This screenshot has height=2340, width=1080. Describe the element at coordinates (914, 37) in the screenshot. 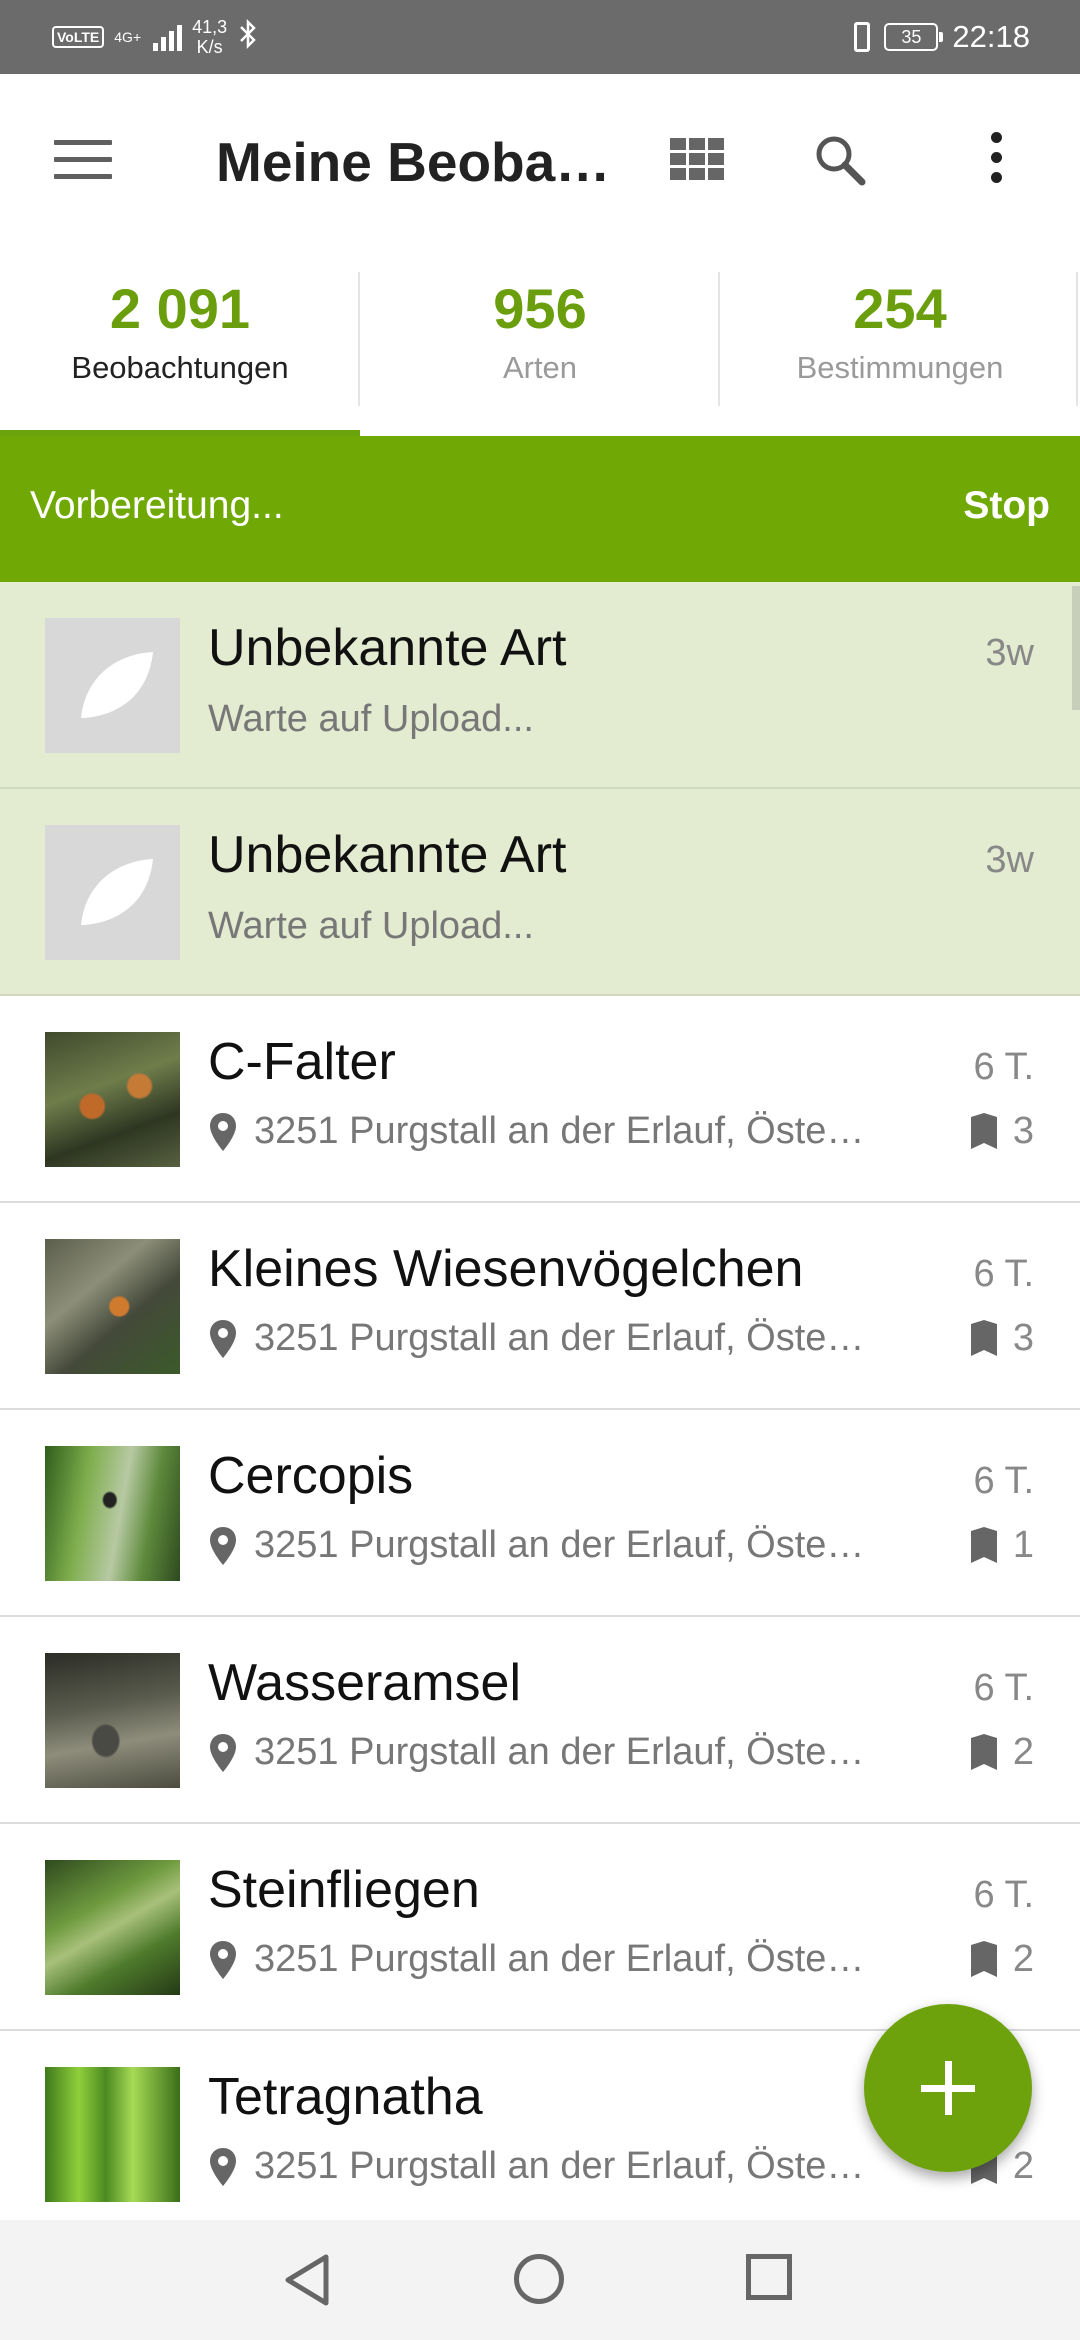

I see `battery-icon: 35` at that location.